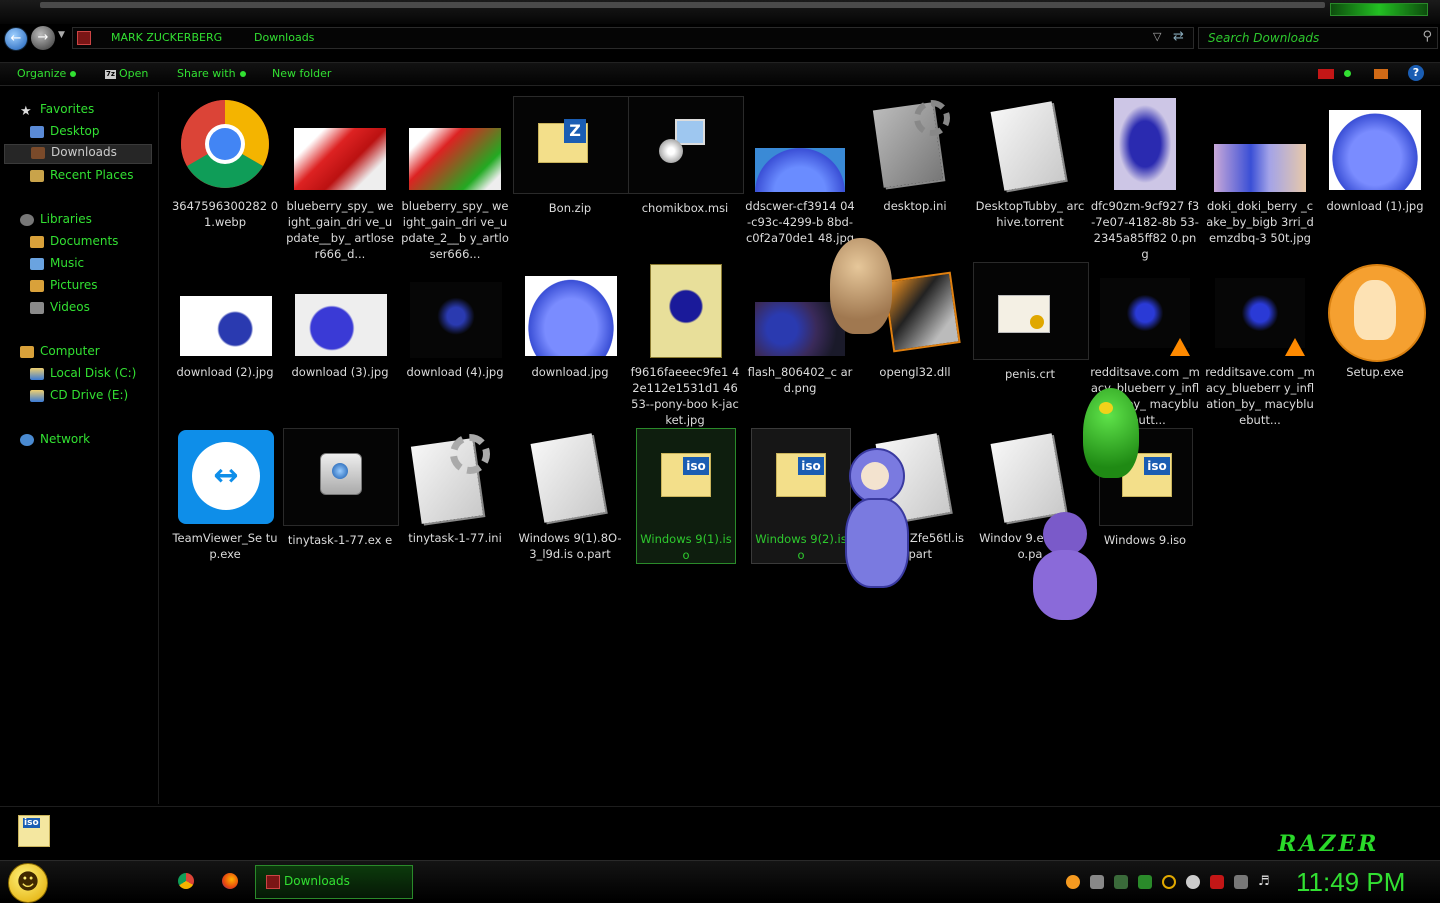  I want to click on tray-flag-icon, so click(1217, 882).